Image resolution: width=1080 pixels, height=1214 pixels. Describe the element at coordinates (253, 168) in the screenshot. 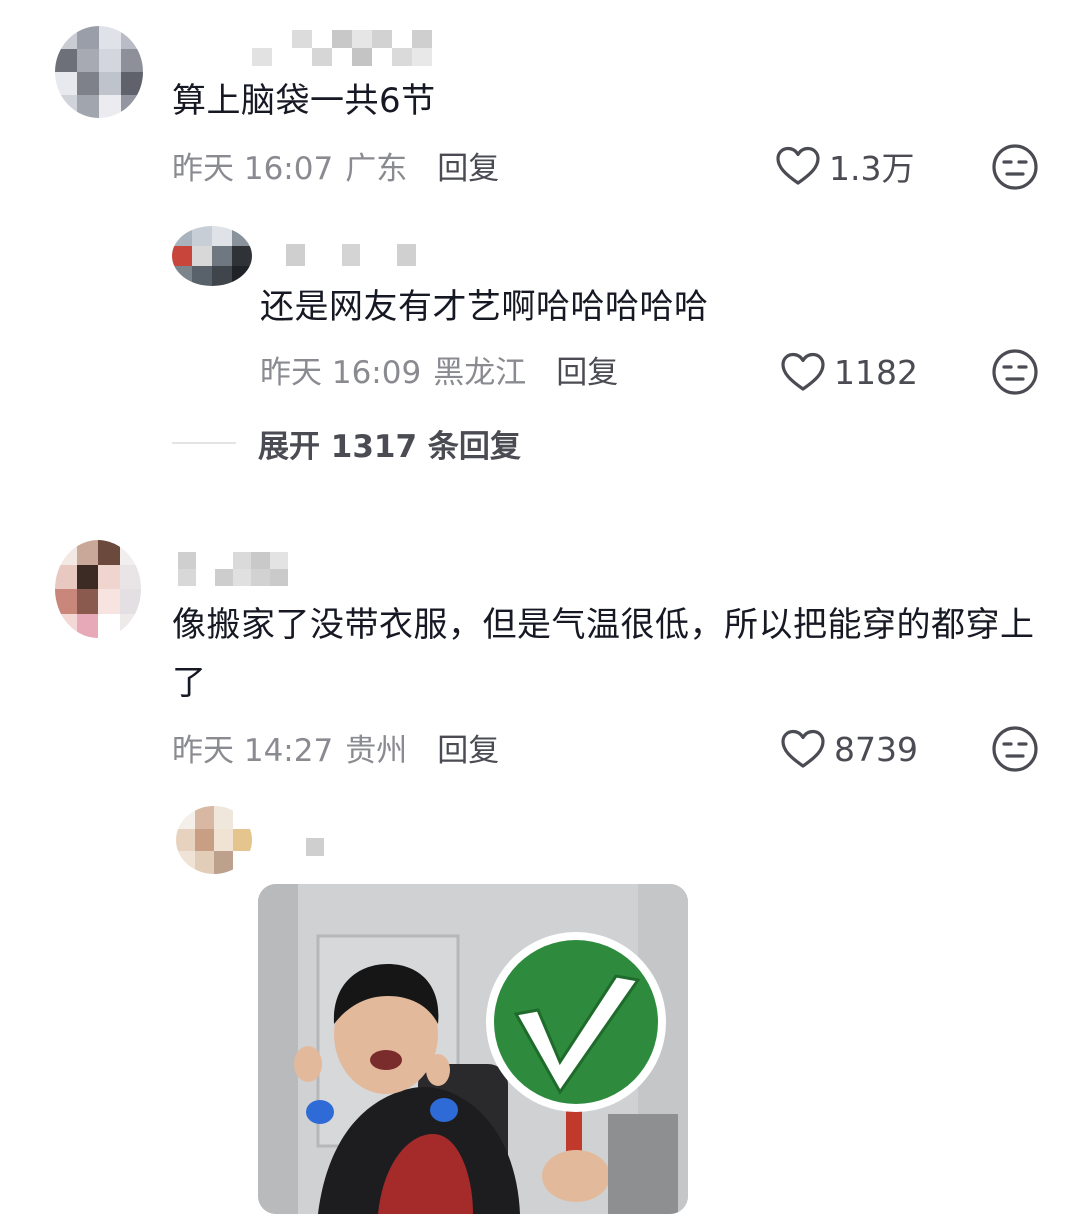

I see `timestamp: 昨天 16:07` at that location.